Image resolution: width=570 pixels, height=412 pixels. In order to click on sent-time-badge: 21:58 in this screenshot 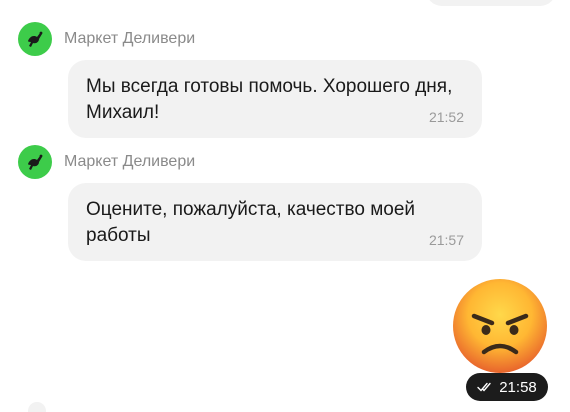, I will do `click(507, 387)`.